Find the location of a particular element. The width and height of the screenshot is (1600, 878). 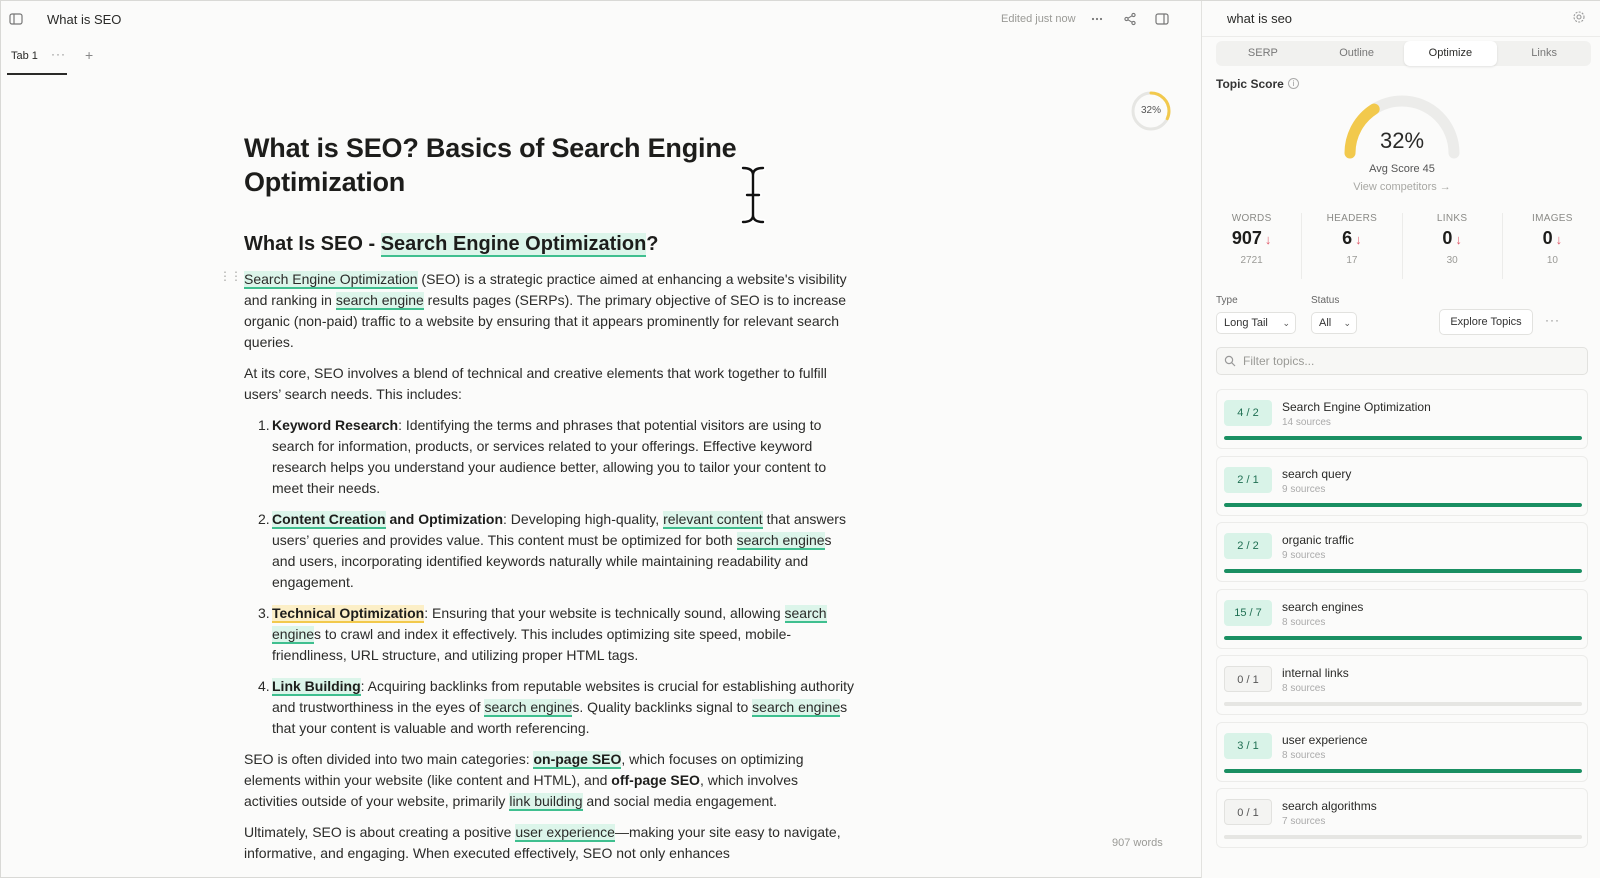

top-bar: What is SEO Edited just now is located at coordinates (601, 19).